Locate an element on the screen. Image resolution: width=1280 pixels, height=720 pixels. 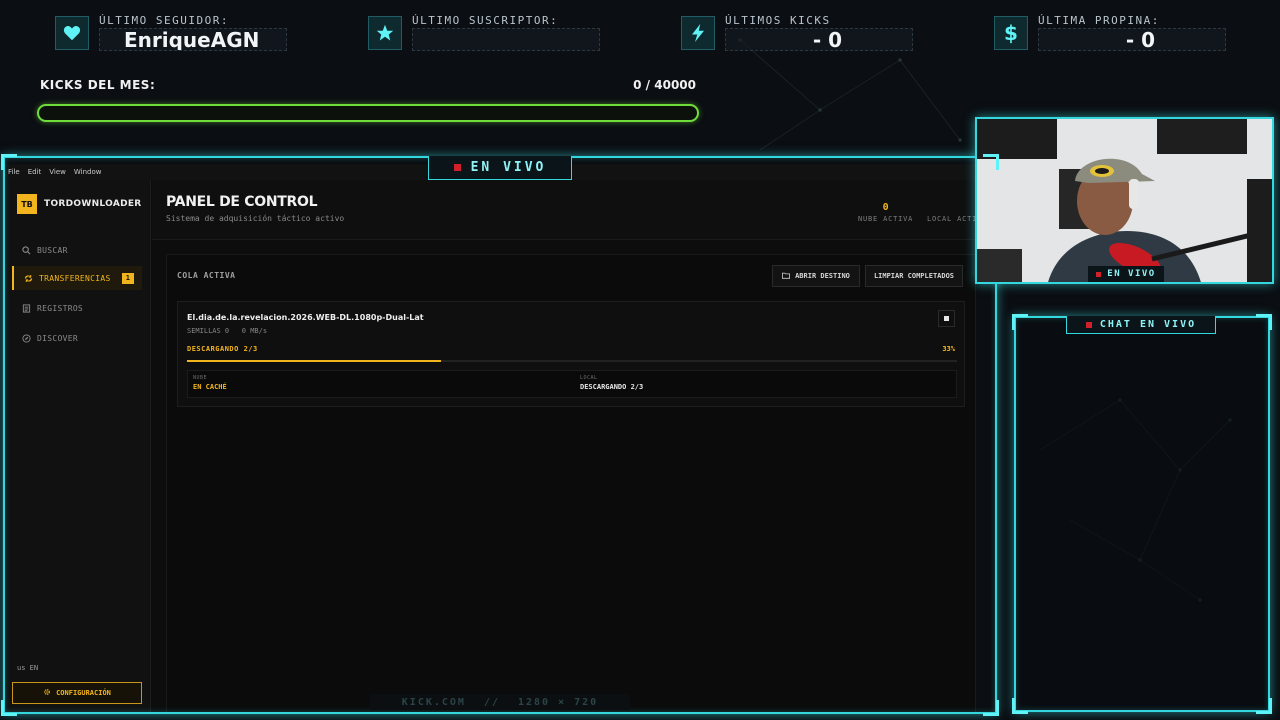
webcam-live-indicator: EN VIVO is located at coordinates (1126, 274).